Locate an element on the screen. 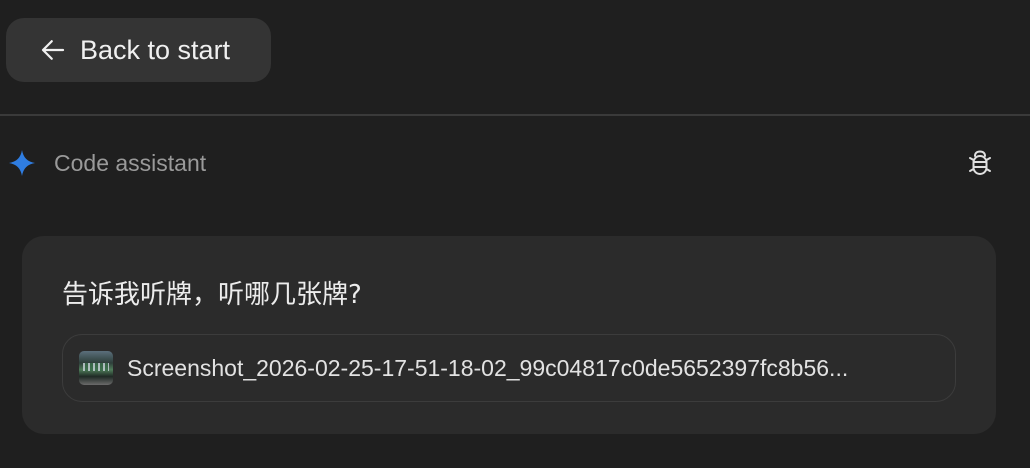 This screenshot has width=1030, height=468. bug-icon is located at coordinates (980, 163).